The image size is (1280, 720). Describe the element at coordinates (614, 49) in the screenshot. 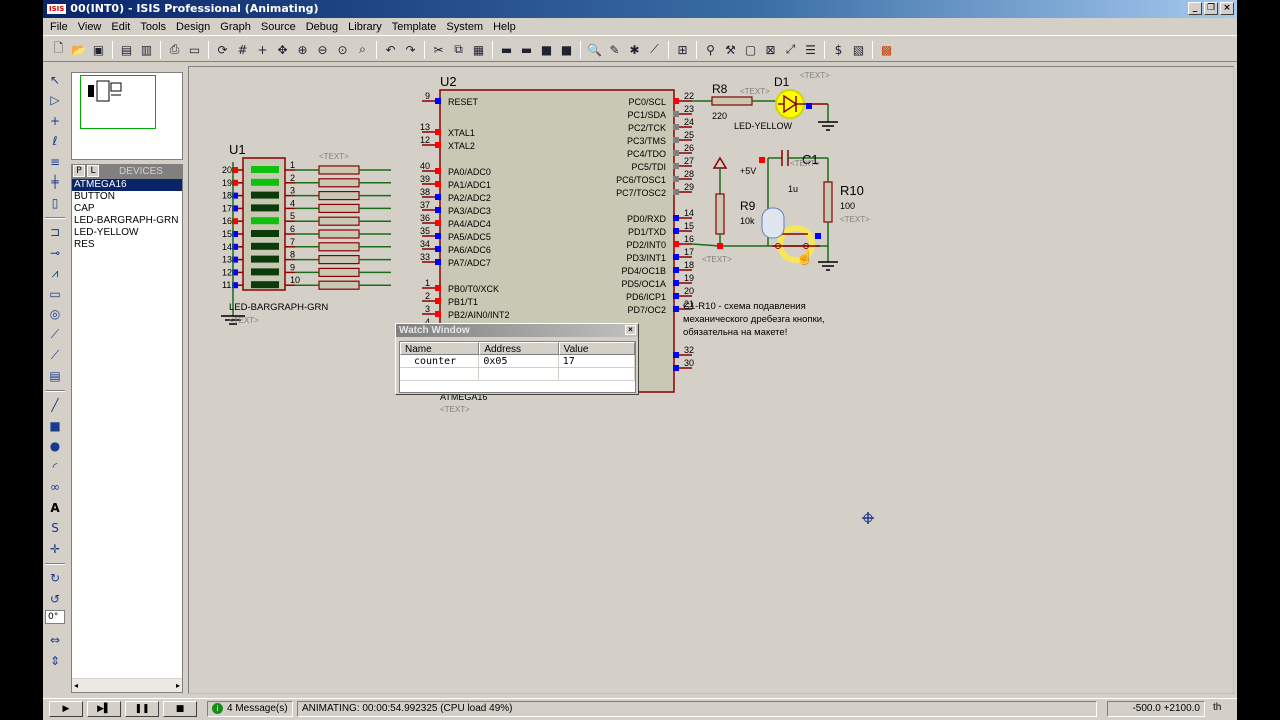

I see `make-device-icon: ✎` at that location.